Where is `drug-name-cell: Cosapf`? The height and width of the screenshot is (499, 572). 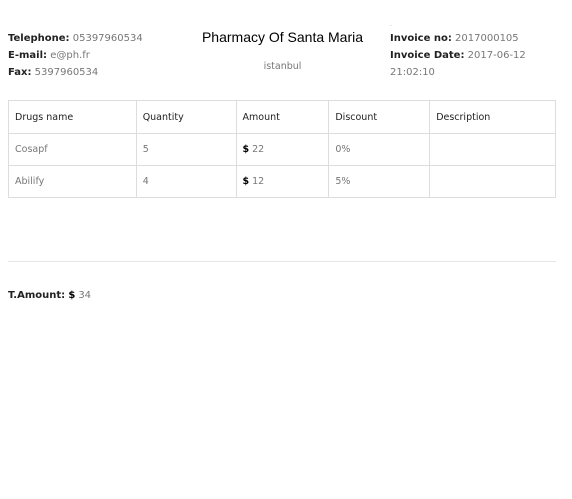 drug-name-cell: Cosapf is located at coordinates (72, 149).